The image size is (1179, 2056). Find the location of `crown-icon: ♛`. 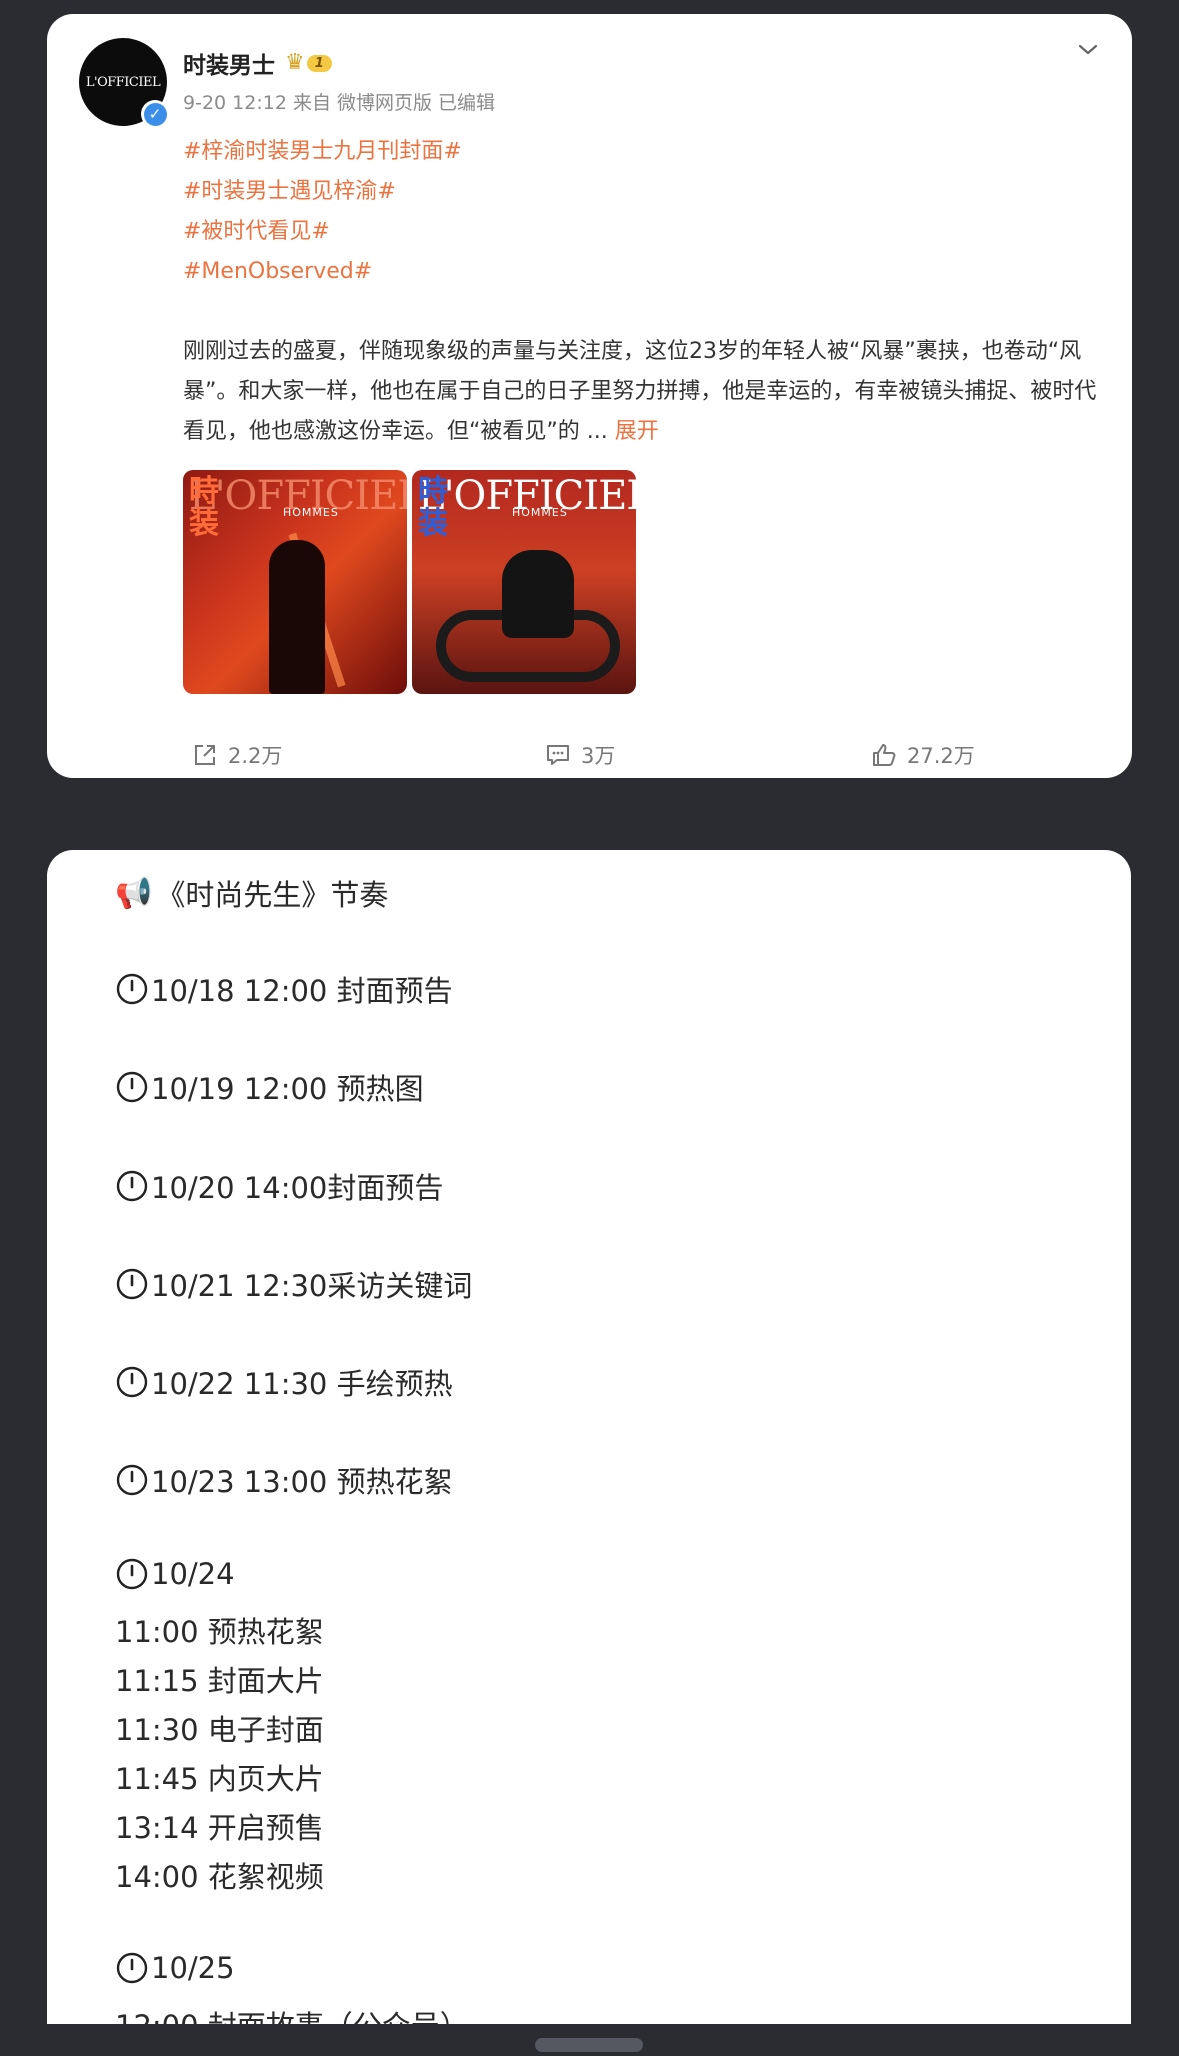

crown-icon: ♛ is located at coordinates (295, 62).